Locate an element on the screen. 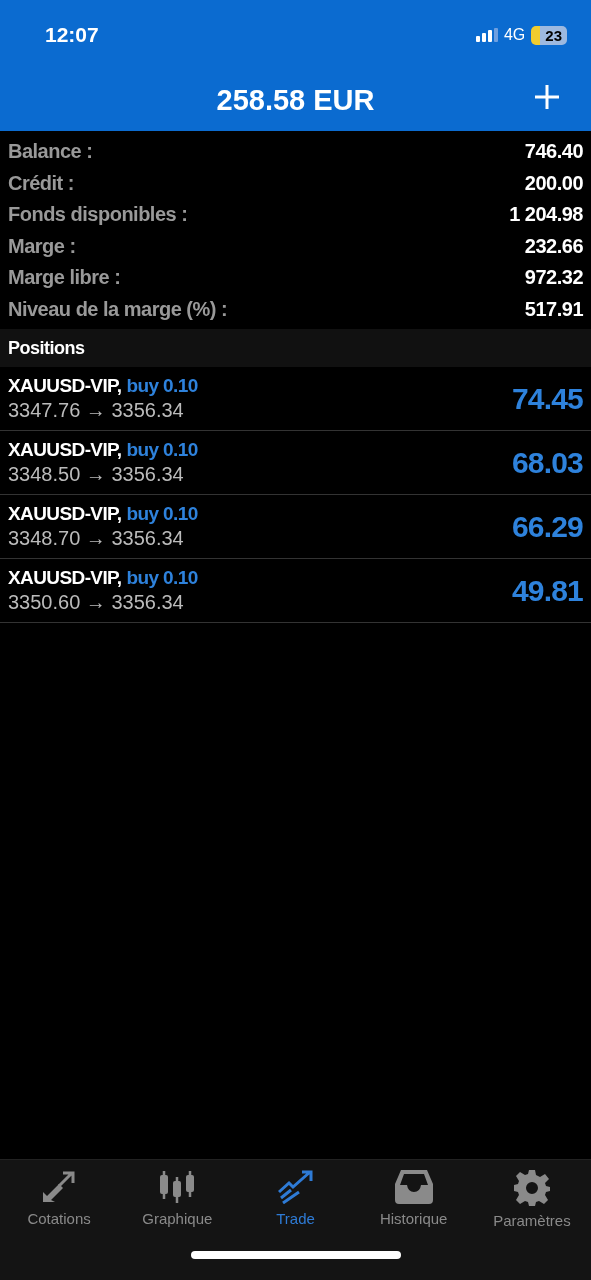  signal-icon is located at coordinates (486, 35).